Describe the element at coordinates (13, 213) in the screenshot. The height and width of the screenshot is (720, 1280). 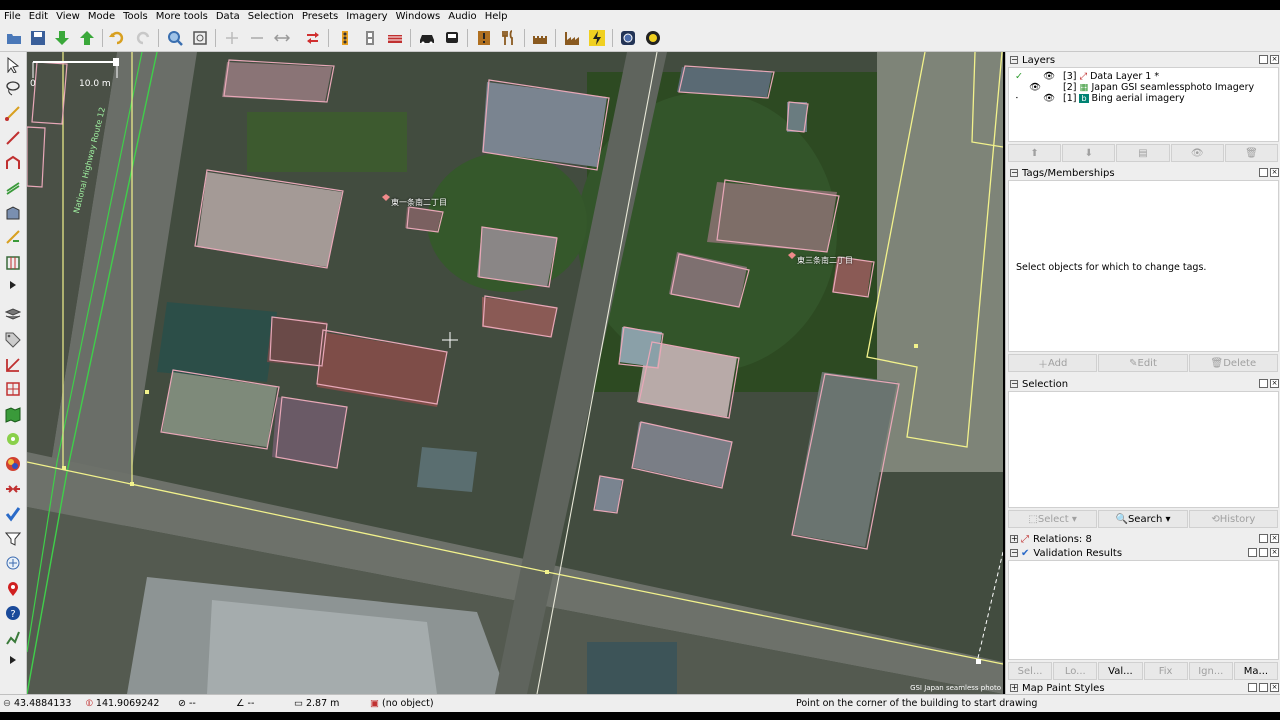
I see `building-tool-icon` at that location.